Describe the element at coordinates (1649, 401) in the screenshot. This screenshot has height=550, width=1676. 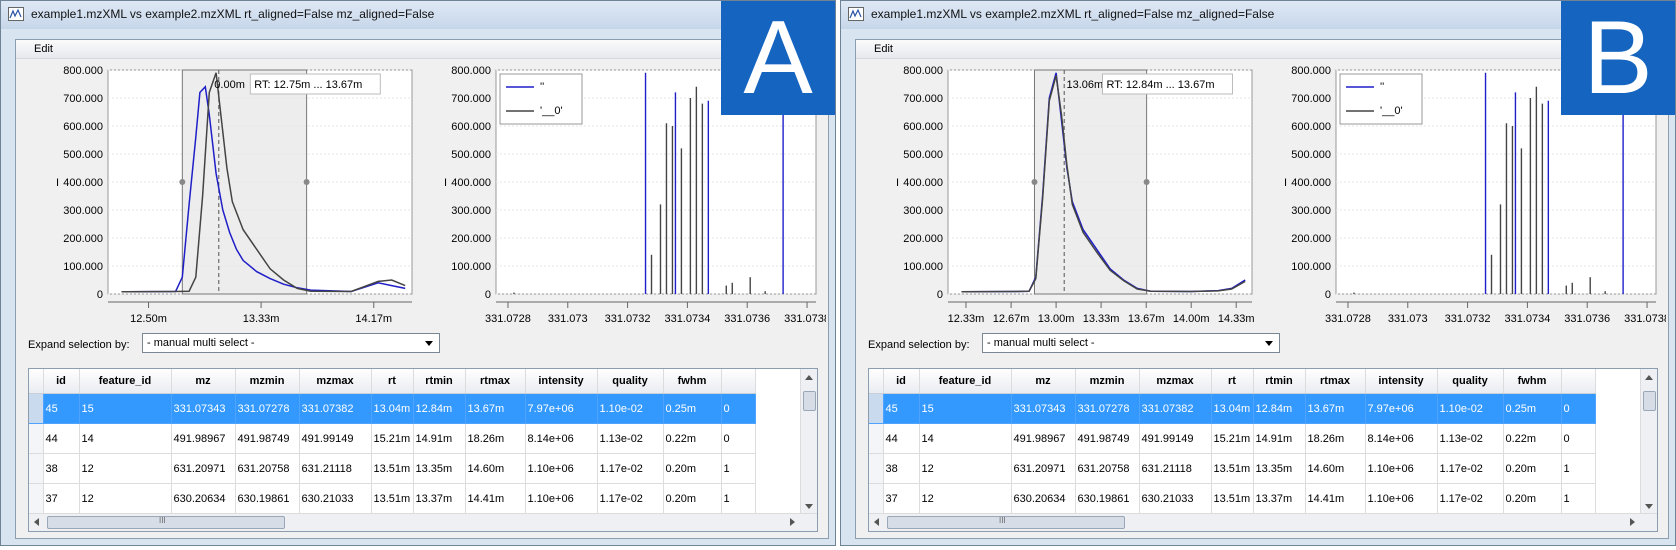
I see `scroll-thumb` at that location.